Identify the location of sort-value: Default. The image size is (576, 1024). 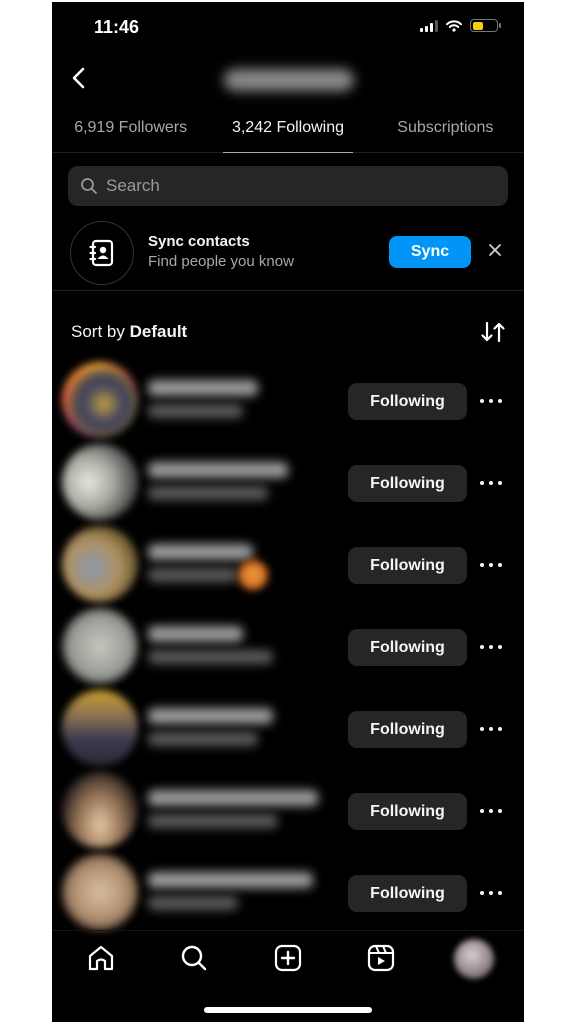
(158, 331).